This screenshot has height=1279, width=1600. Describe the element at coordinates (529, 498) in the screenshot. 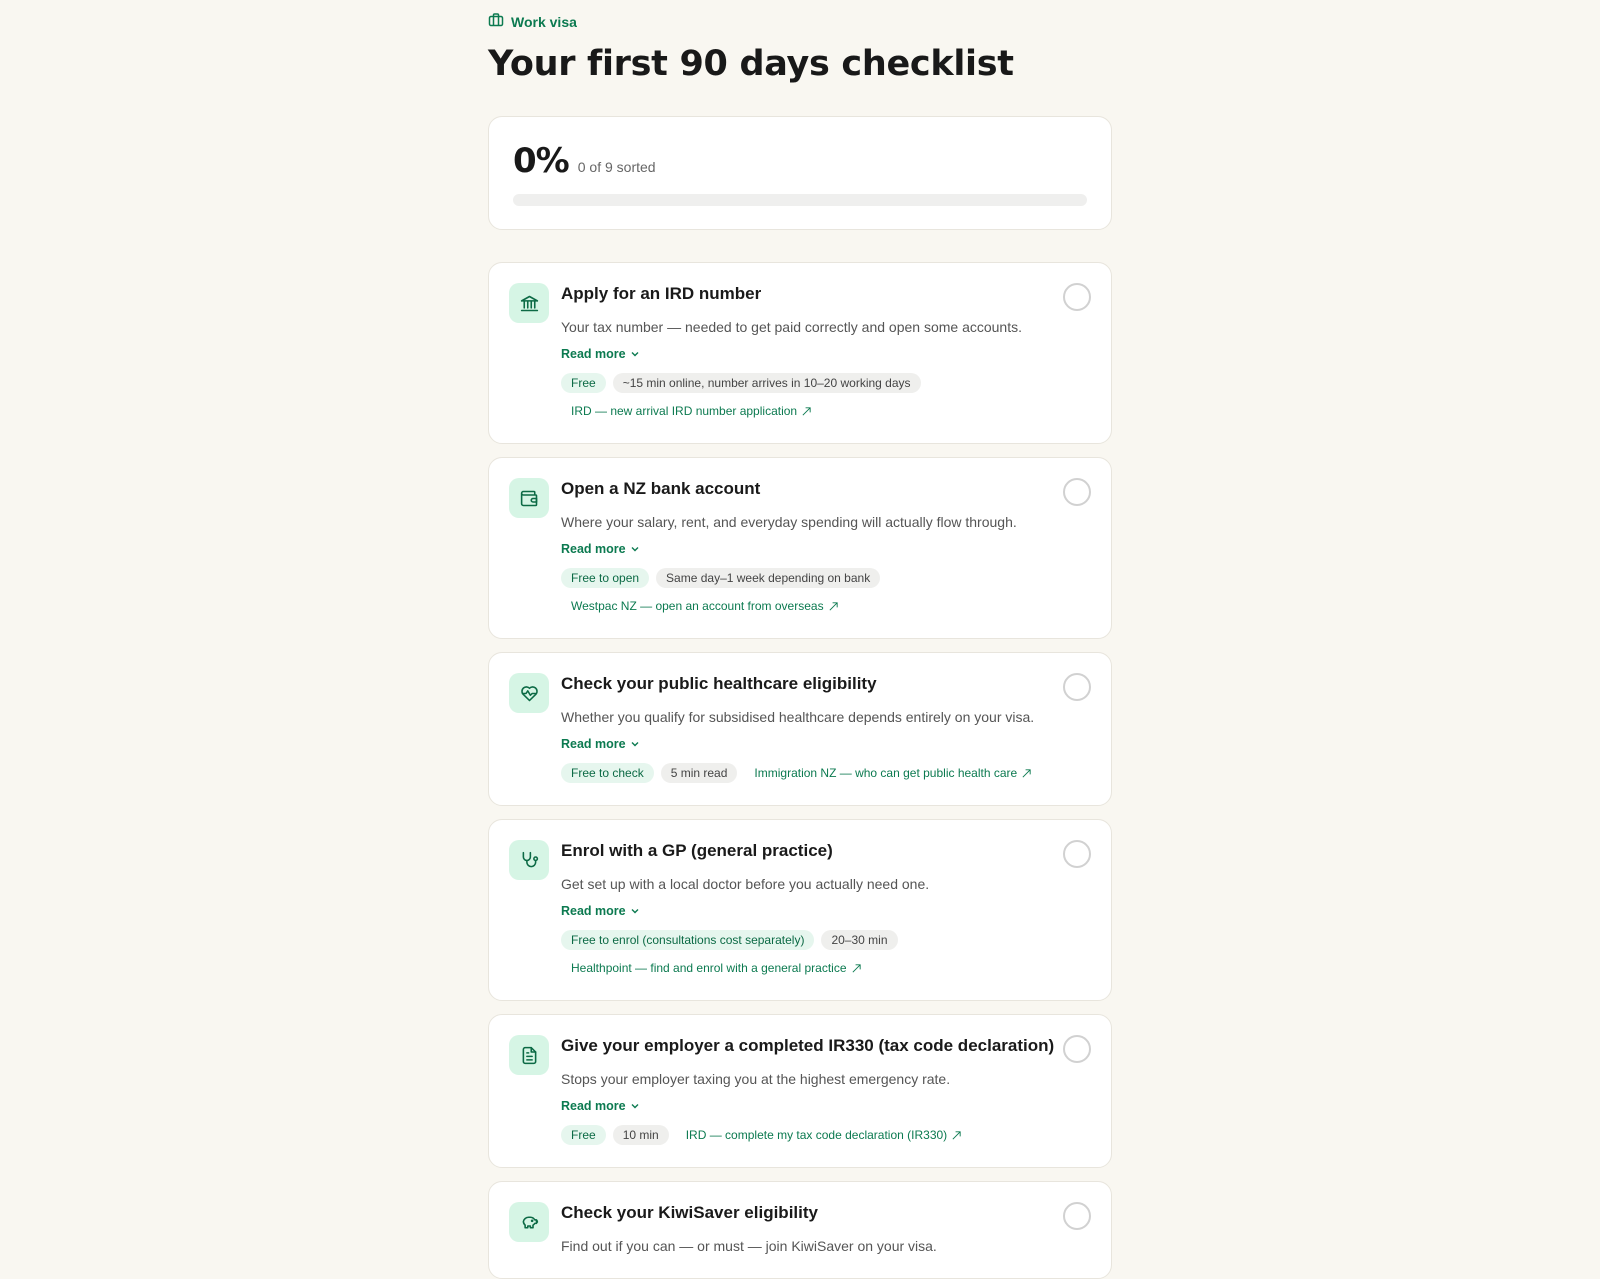

I see `wallet-icon` at that location.